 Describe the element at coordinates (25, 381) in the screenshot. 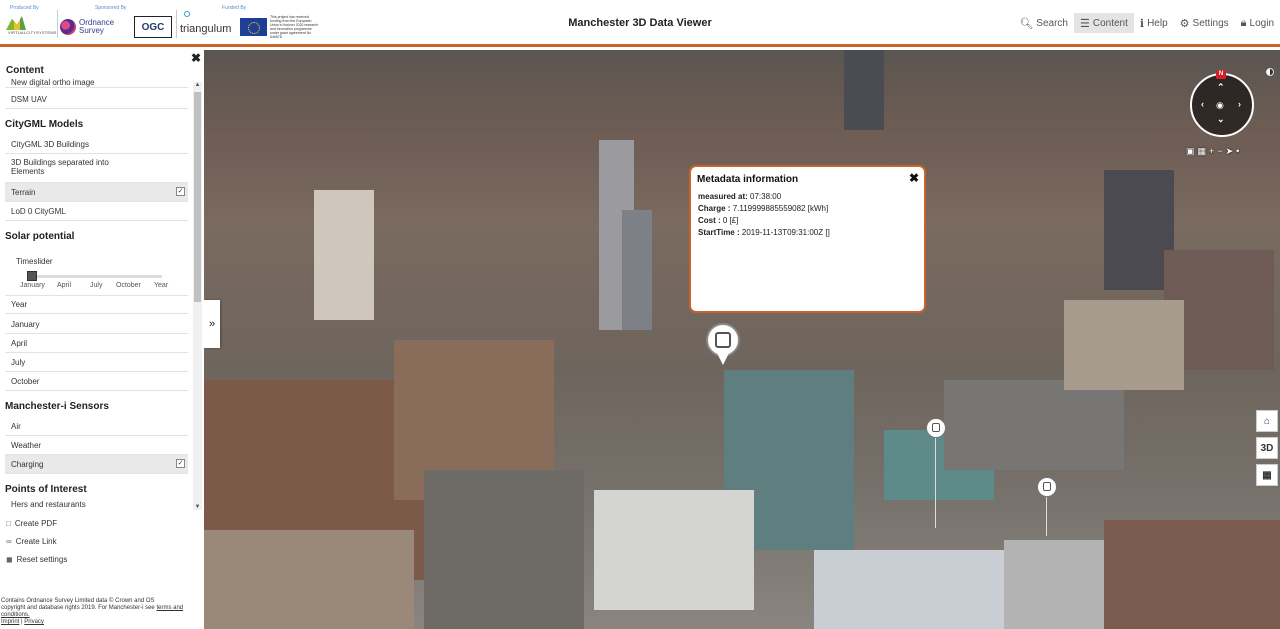

I see `list-item-label: October` at that location.